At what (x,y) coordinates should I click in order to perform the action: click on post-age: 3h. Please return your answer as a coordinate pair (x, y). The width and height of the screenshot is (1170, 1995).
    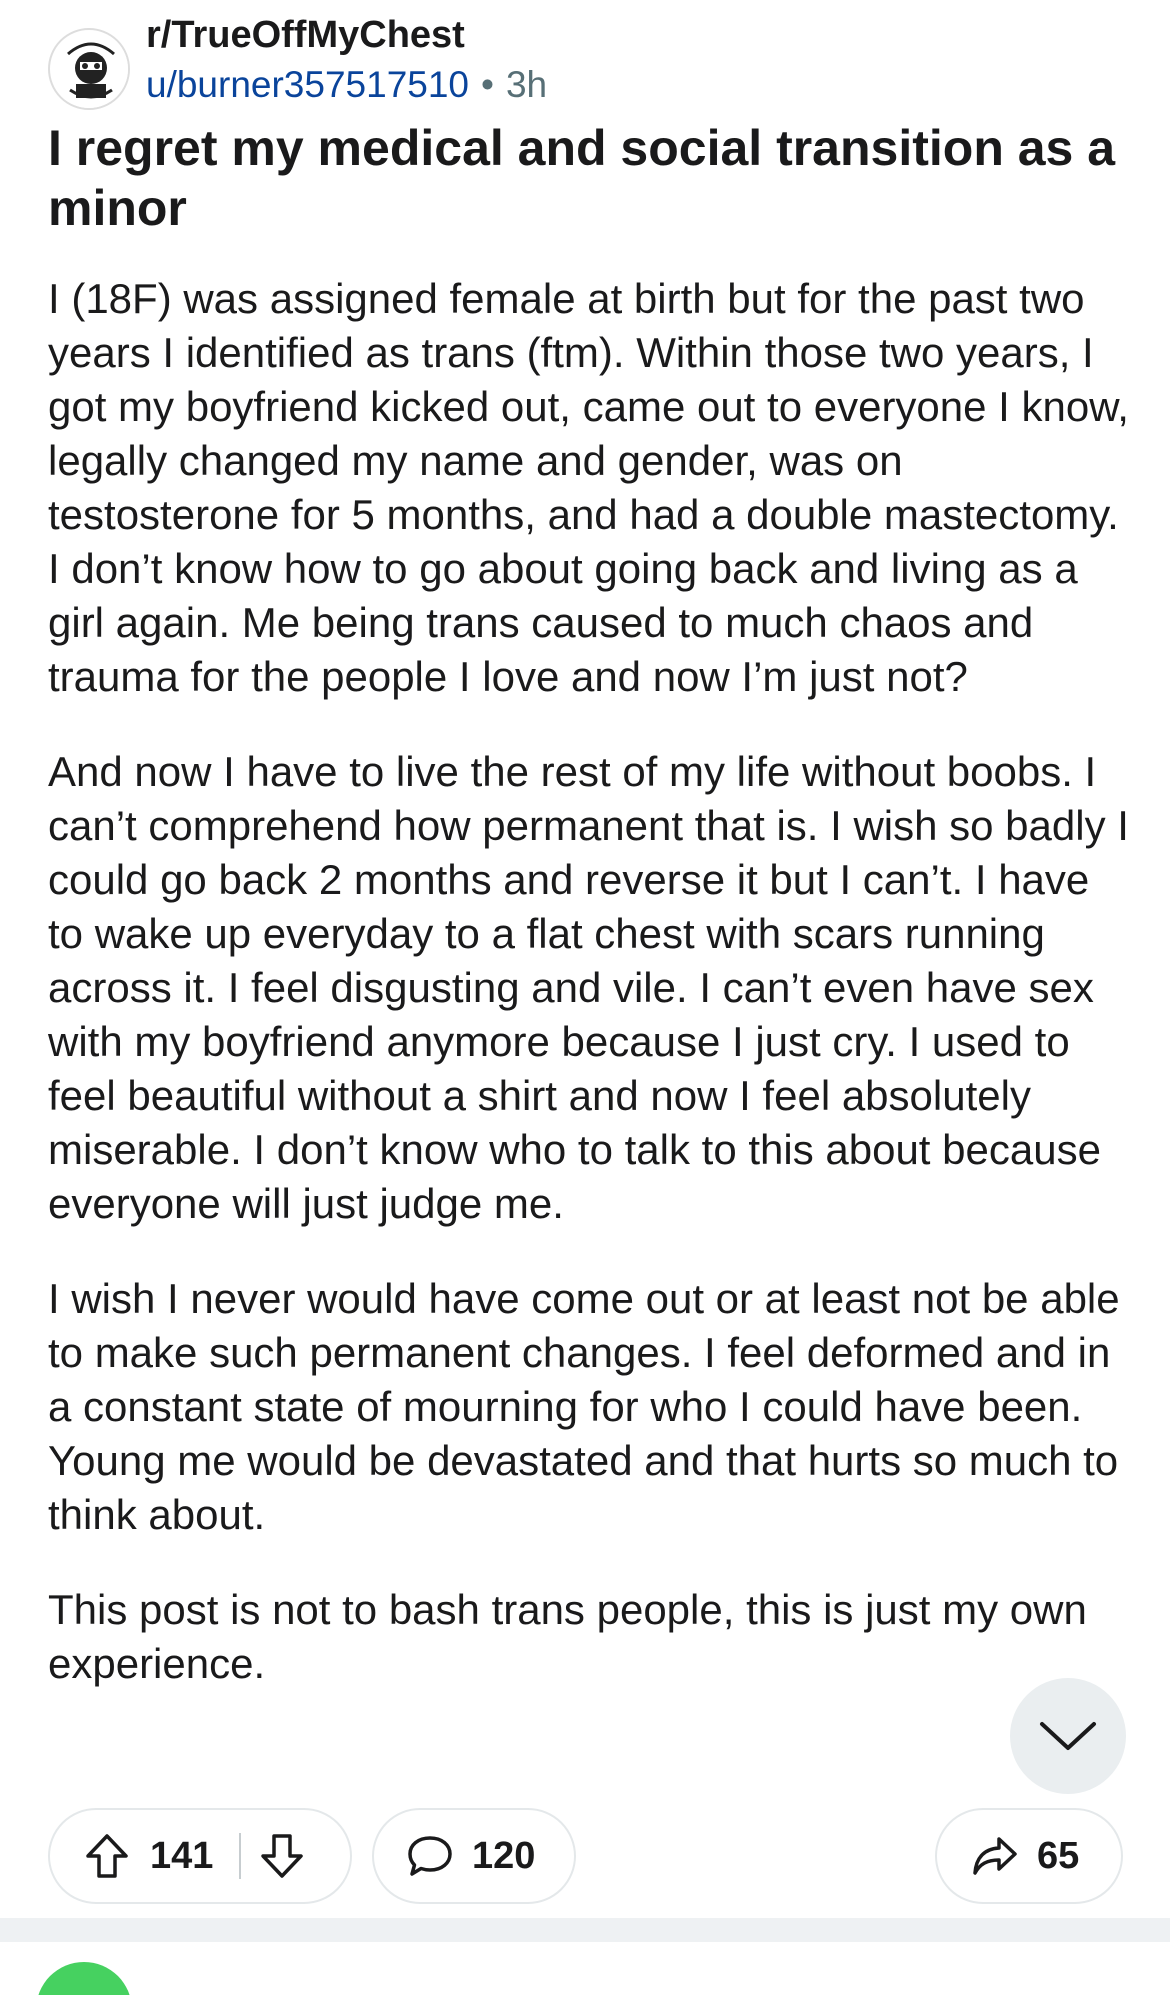
    Looking at the image, I should click on (526, 84).